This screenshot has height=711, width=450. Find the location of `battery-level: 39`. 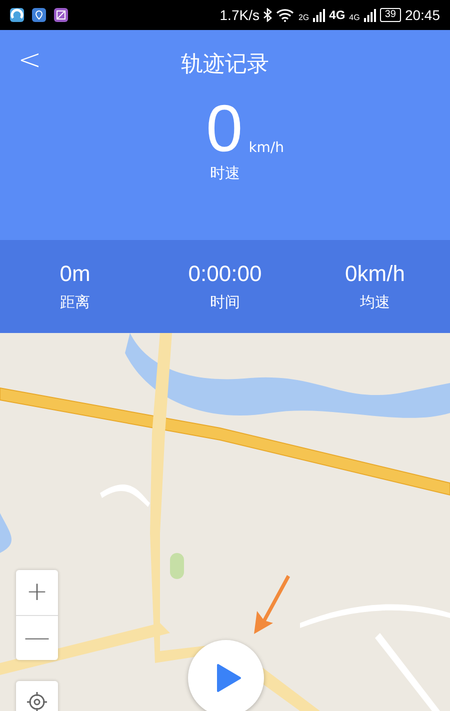

battery-level: 39 is located at coordinates (390, 15).